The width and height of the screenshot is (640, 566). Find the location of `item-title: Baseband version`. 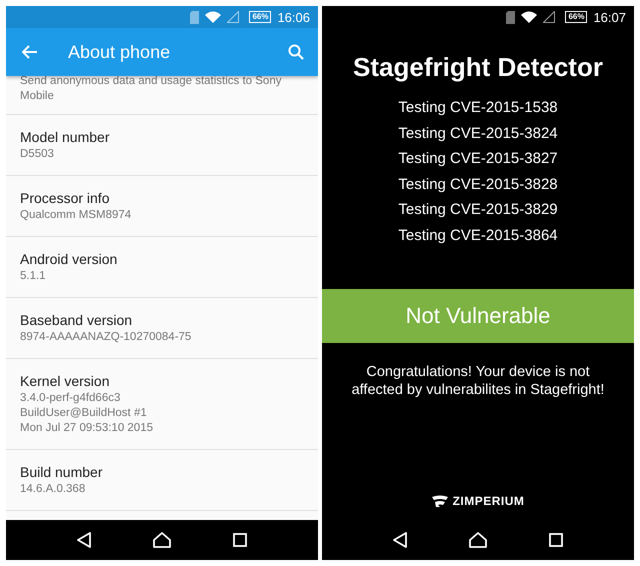

item-title: Baseband version is located at coordinates (77, 320).